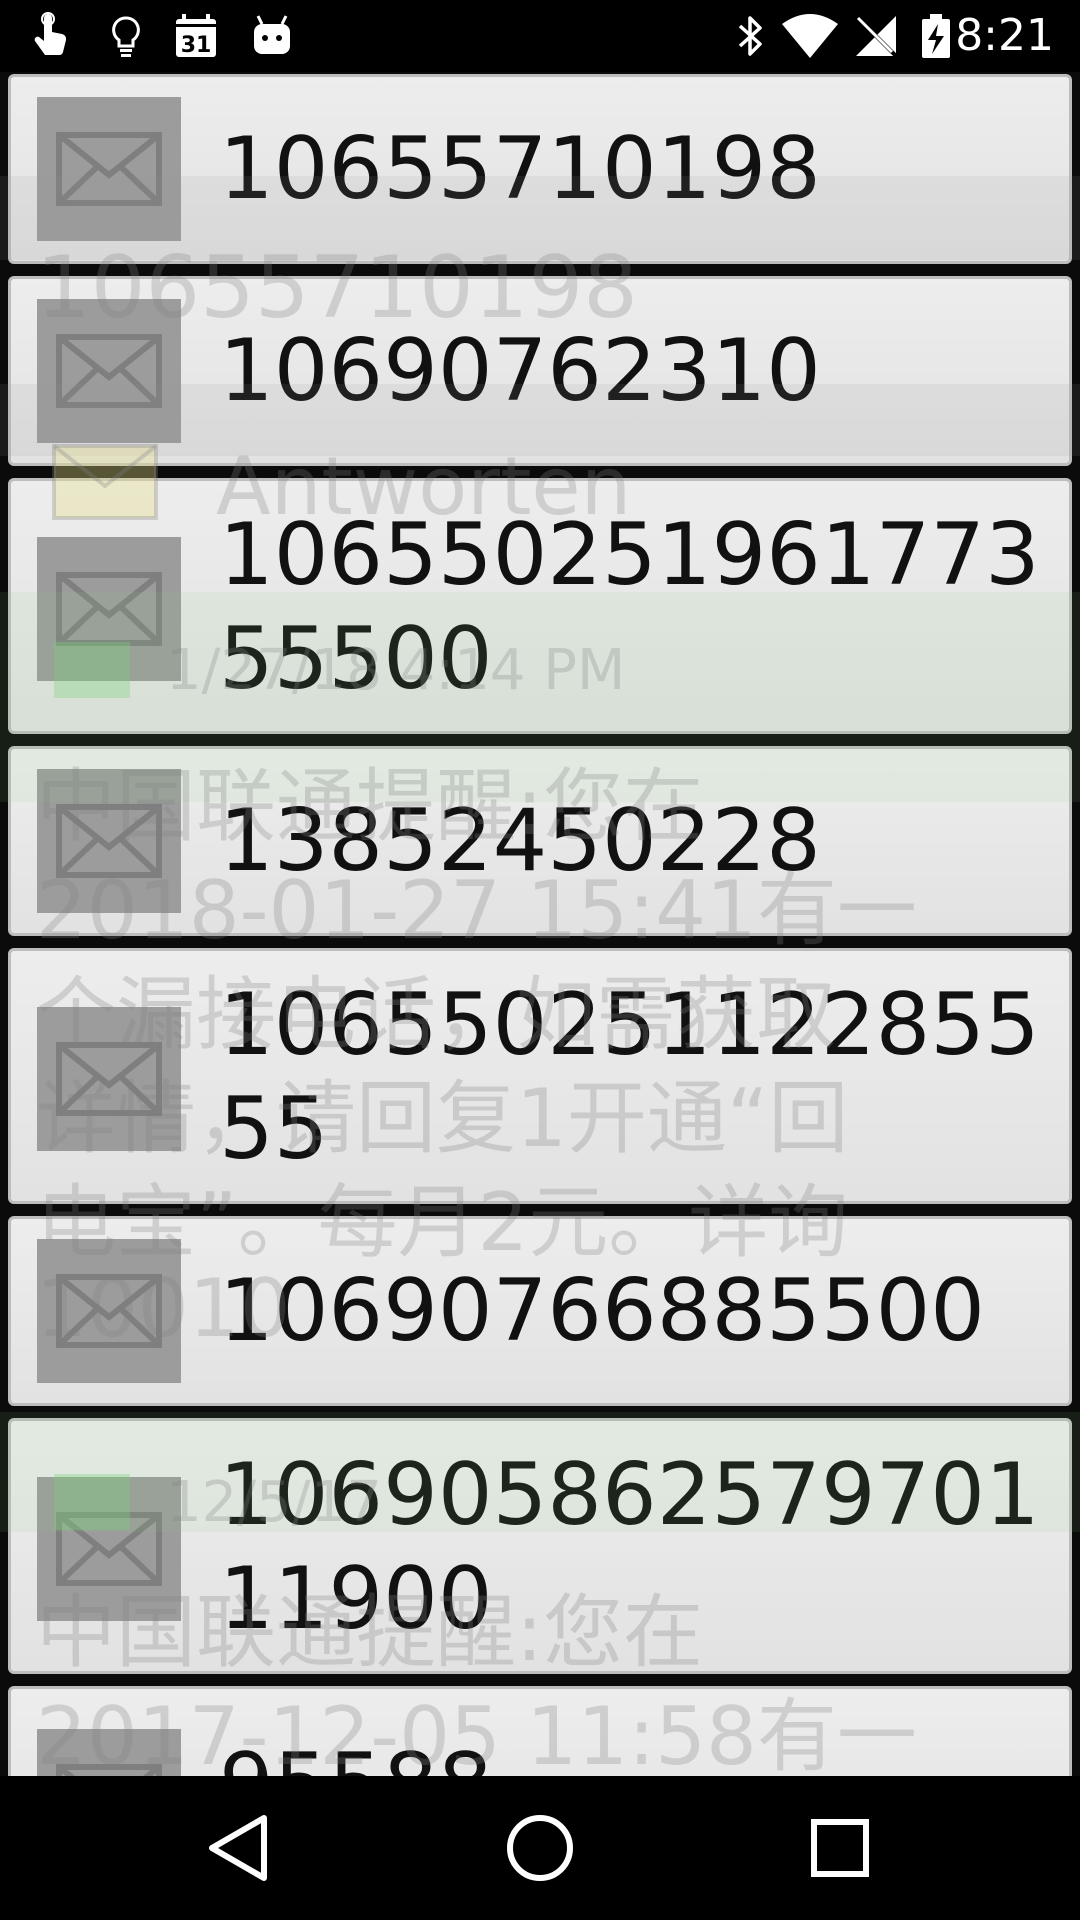  Describe the element at coordinates (540, 1731) in the screenshot. I see `list-item: 95588` at that location.